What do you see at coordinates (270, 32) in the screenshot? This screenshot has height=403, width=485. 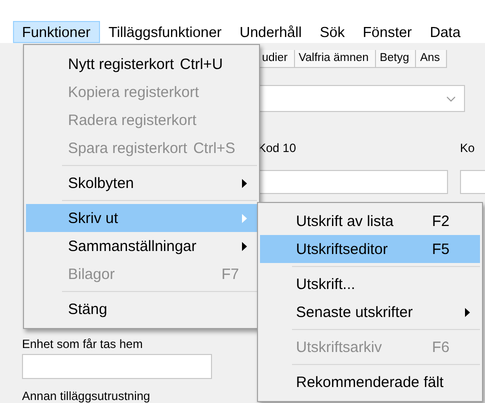 I see `menu-item: Underhåll` at bounding box center [270, 32].